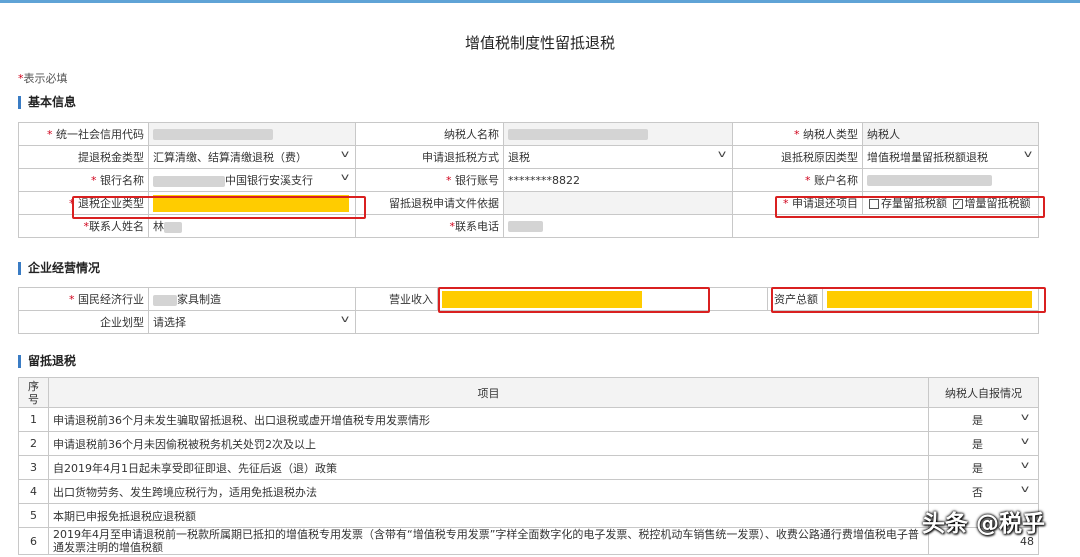 This screenshot has width=1080, height=557. What do you see at coordinates (539, 43) in the screenshot?
I see `page-title: 增值税制度性留抵退税` at bounding box center [539, 43].